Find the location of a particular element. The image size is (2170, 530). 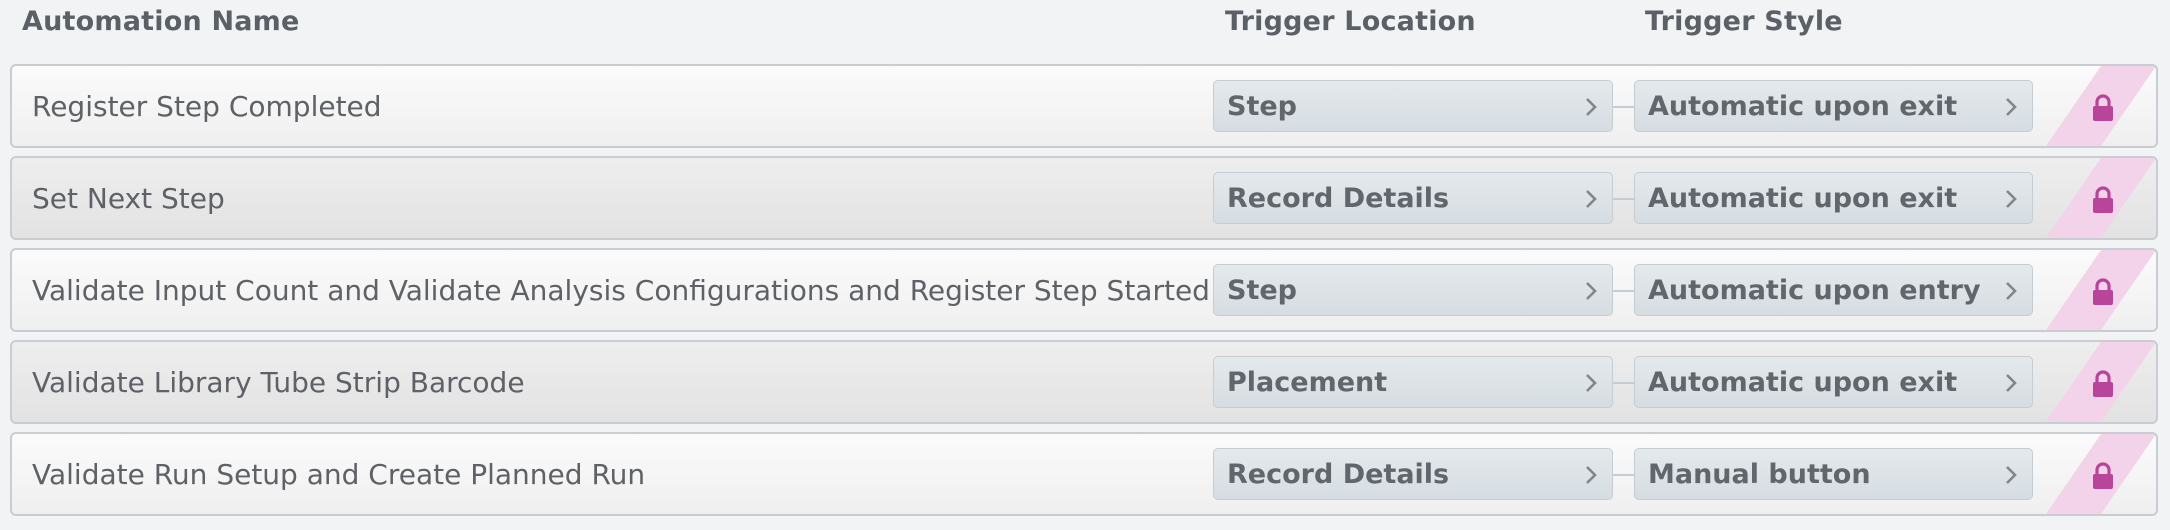

trigger-style-selector: Manual button is located at coordinates (1833, 474).